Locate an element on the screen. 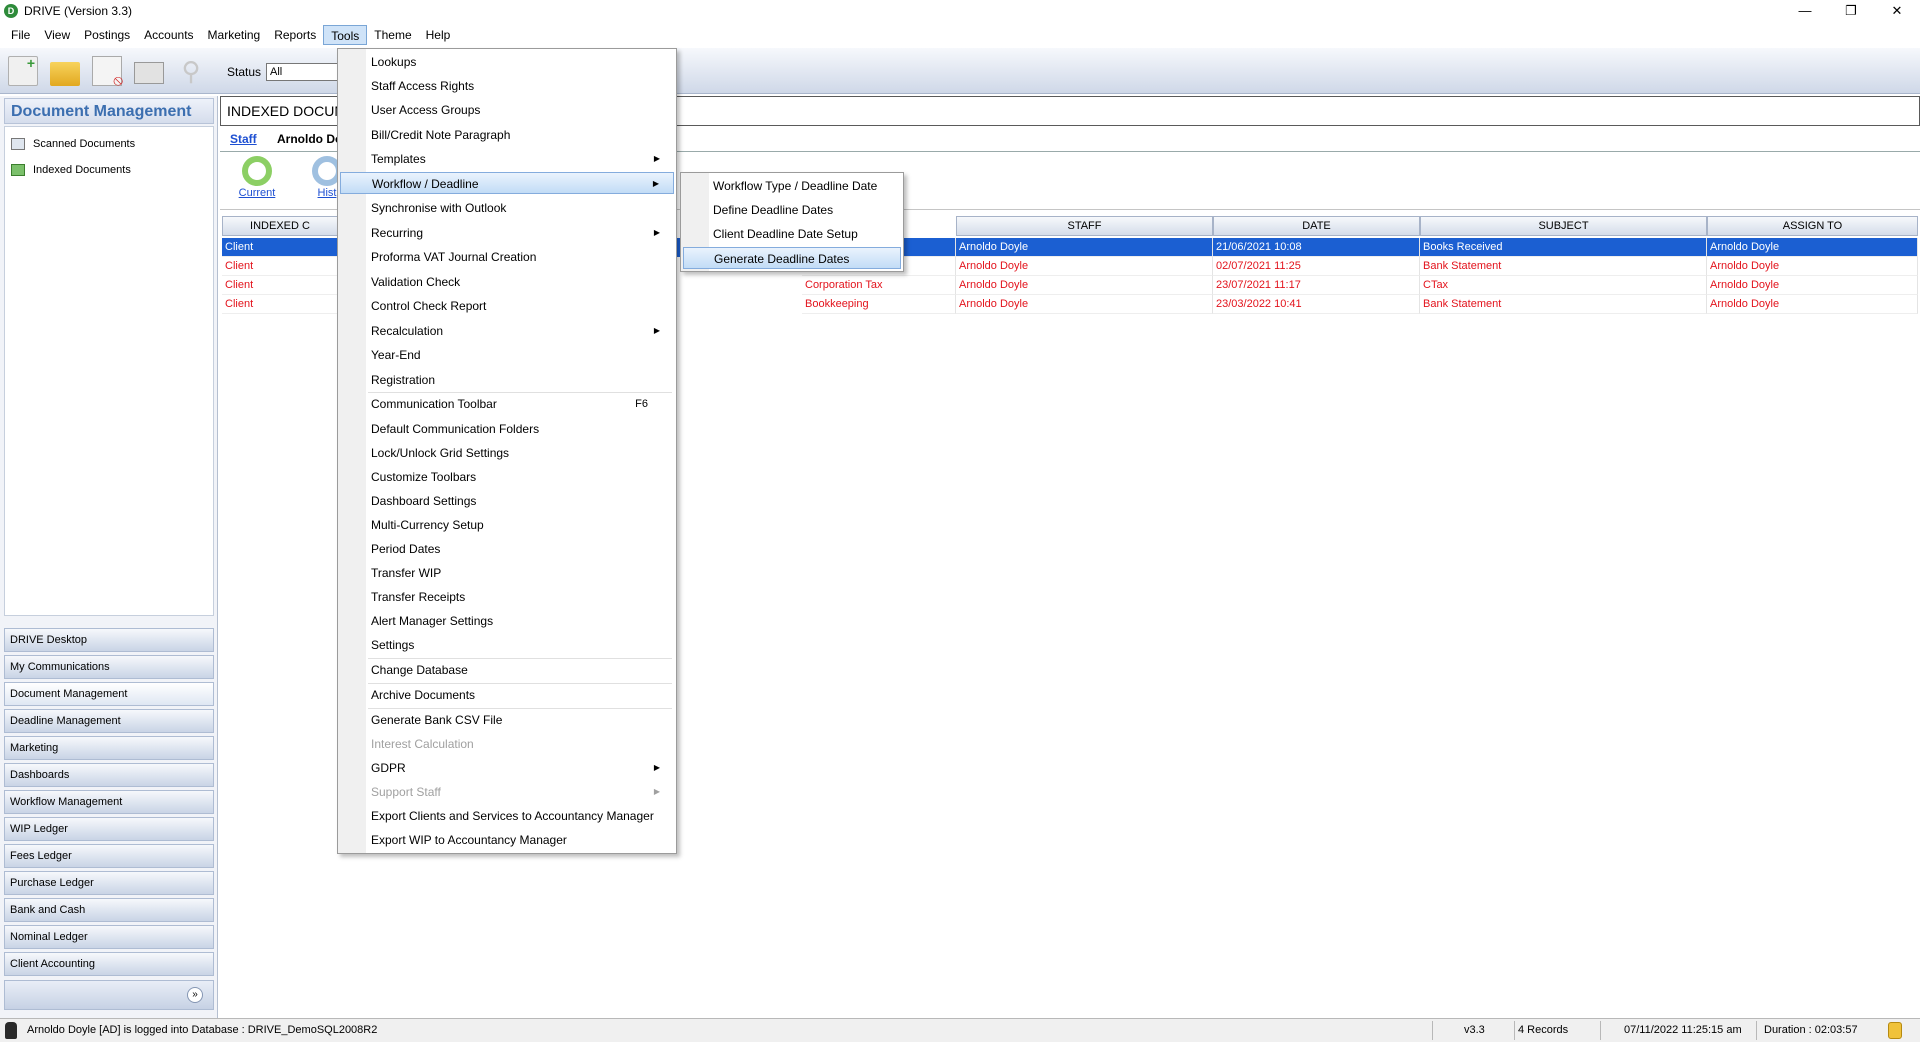  nav-nominal-ledger: Nominal Ledger is located at coordinates (109, 937).